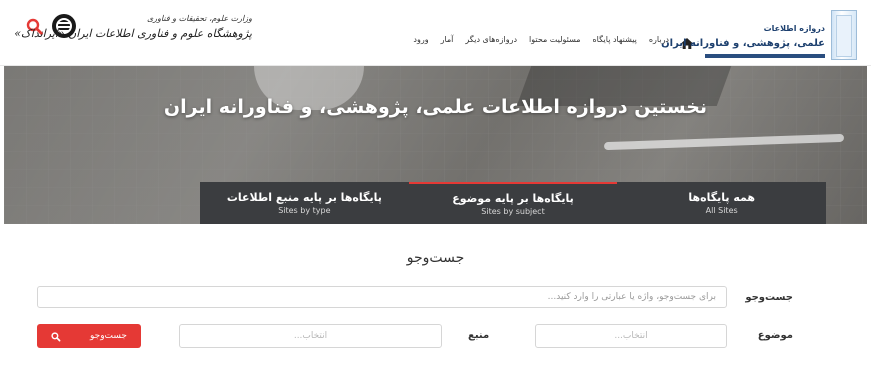  What do you see at coordinates (724, 142) in the screenshot?
I see `pen-image` at bounding box center [724, 142].